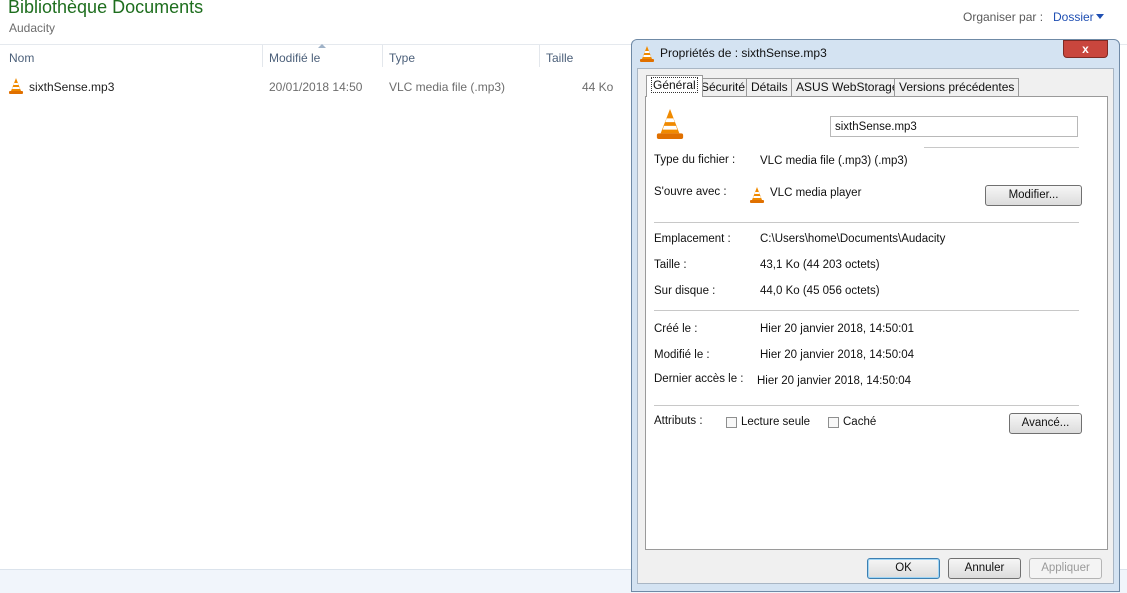 The height and width of the screenshot is (593, 1127). What do you see at coordinates (32, 28) in the screenshot?
I see `library-subtitle: Audacity` at bounding box center [32, 28].